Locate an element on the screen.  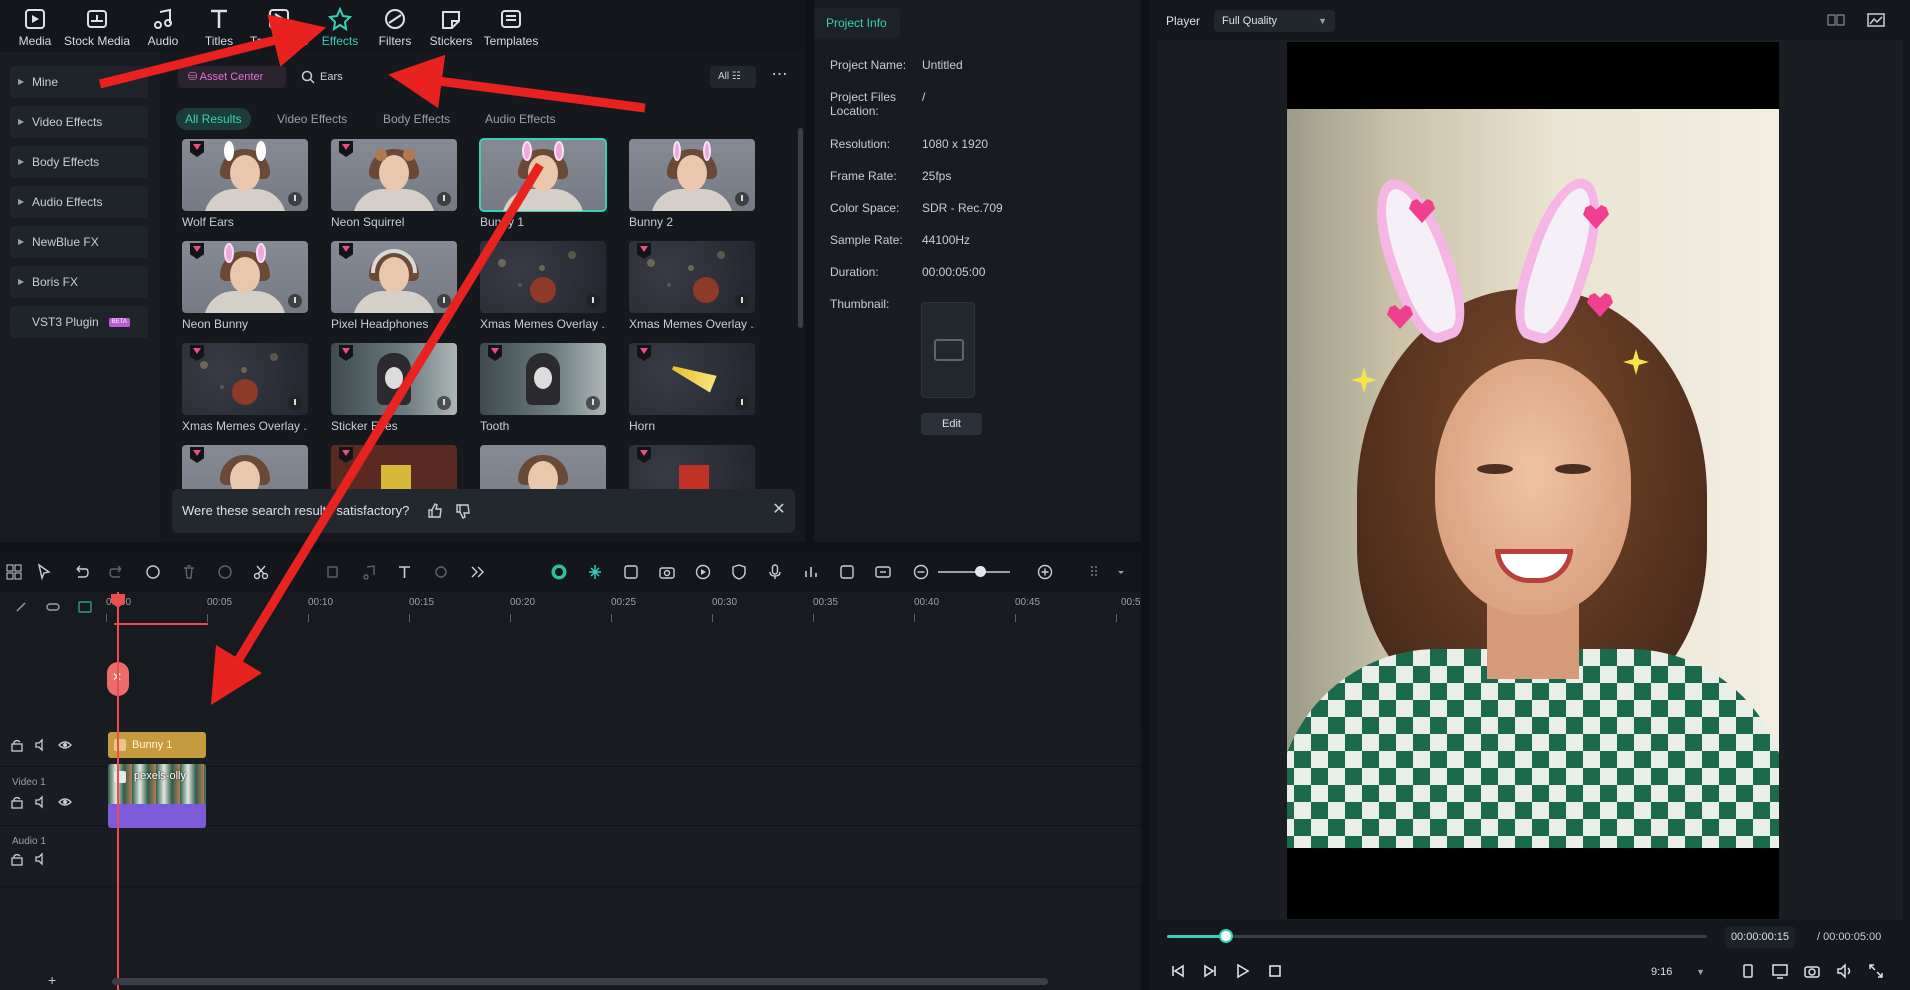
aspect-ratio-dropdown: 9:16 ▼ is located at coordinates (1677, 972).